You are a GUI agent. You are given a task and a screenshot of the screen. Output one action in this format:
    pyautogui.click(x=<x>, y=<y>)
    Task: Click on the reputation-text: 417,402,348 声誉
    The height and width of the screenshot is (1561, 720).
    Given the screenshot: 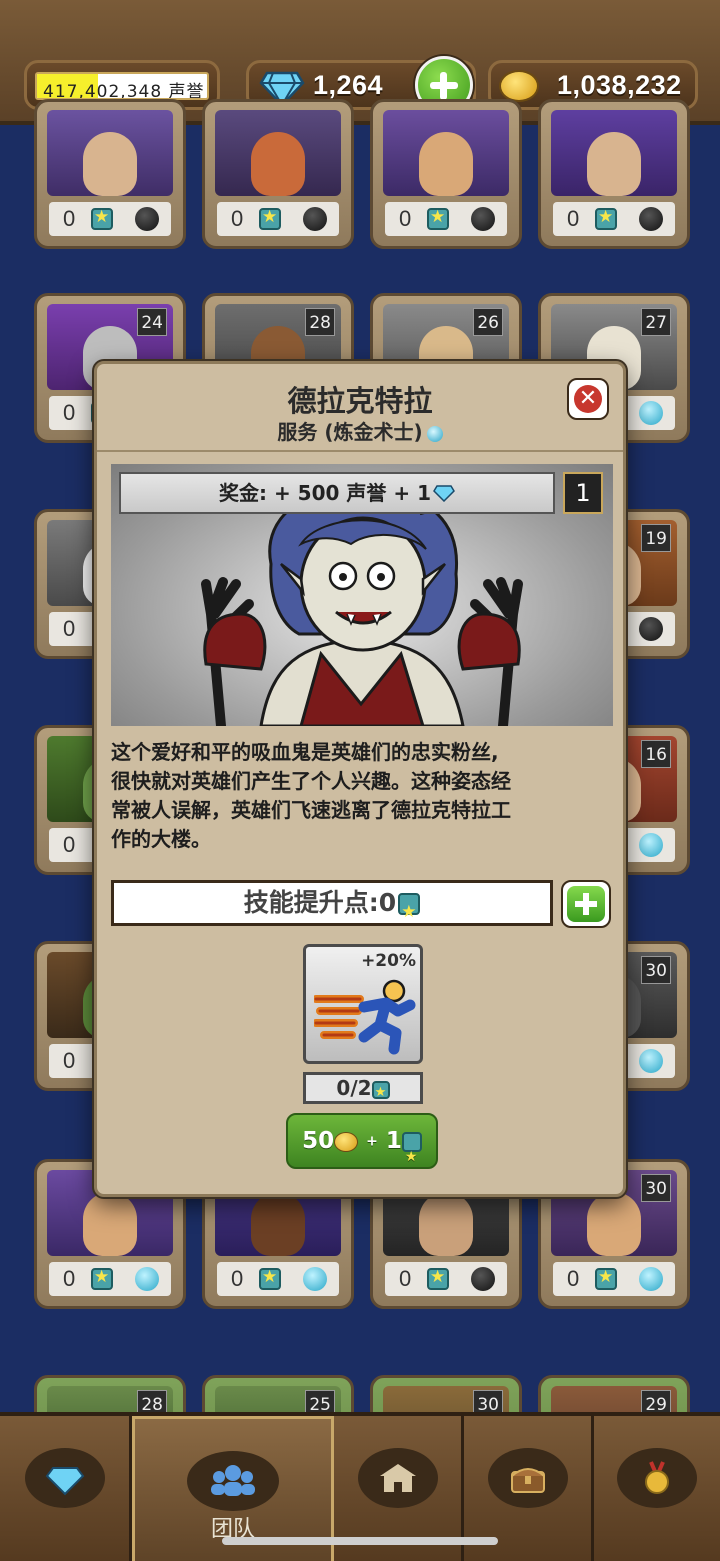 What is the action you would take?
    pyautogui.click(x=124, y=91)
    